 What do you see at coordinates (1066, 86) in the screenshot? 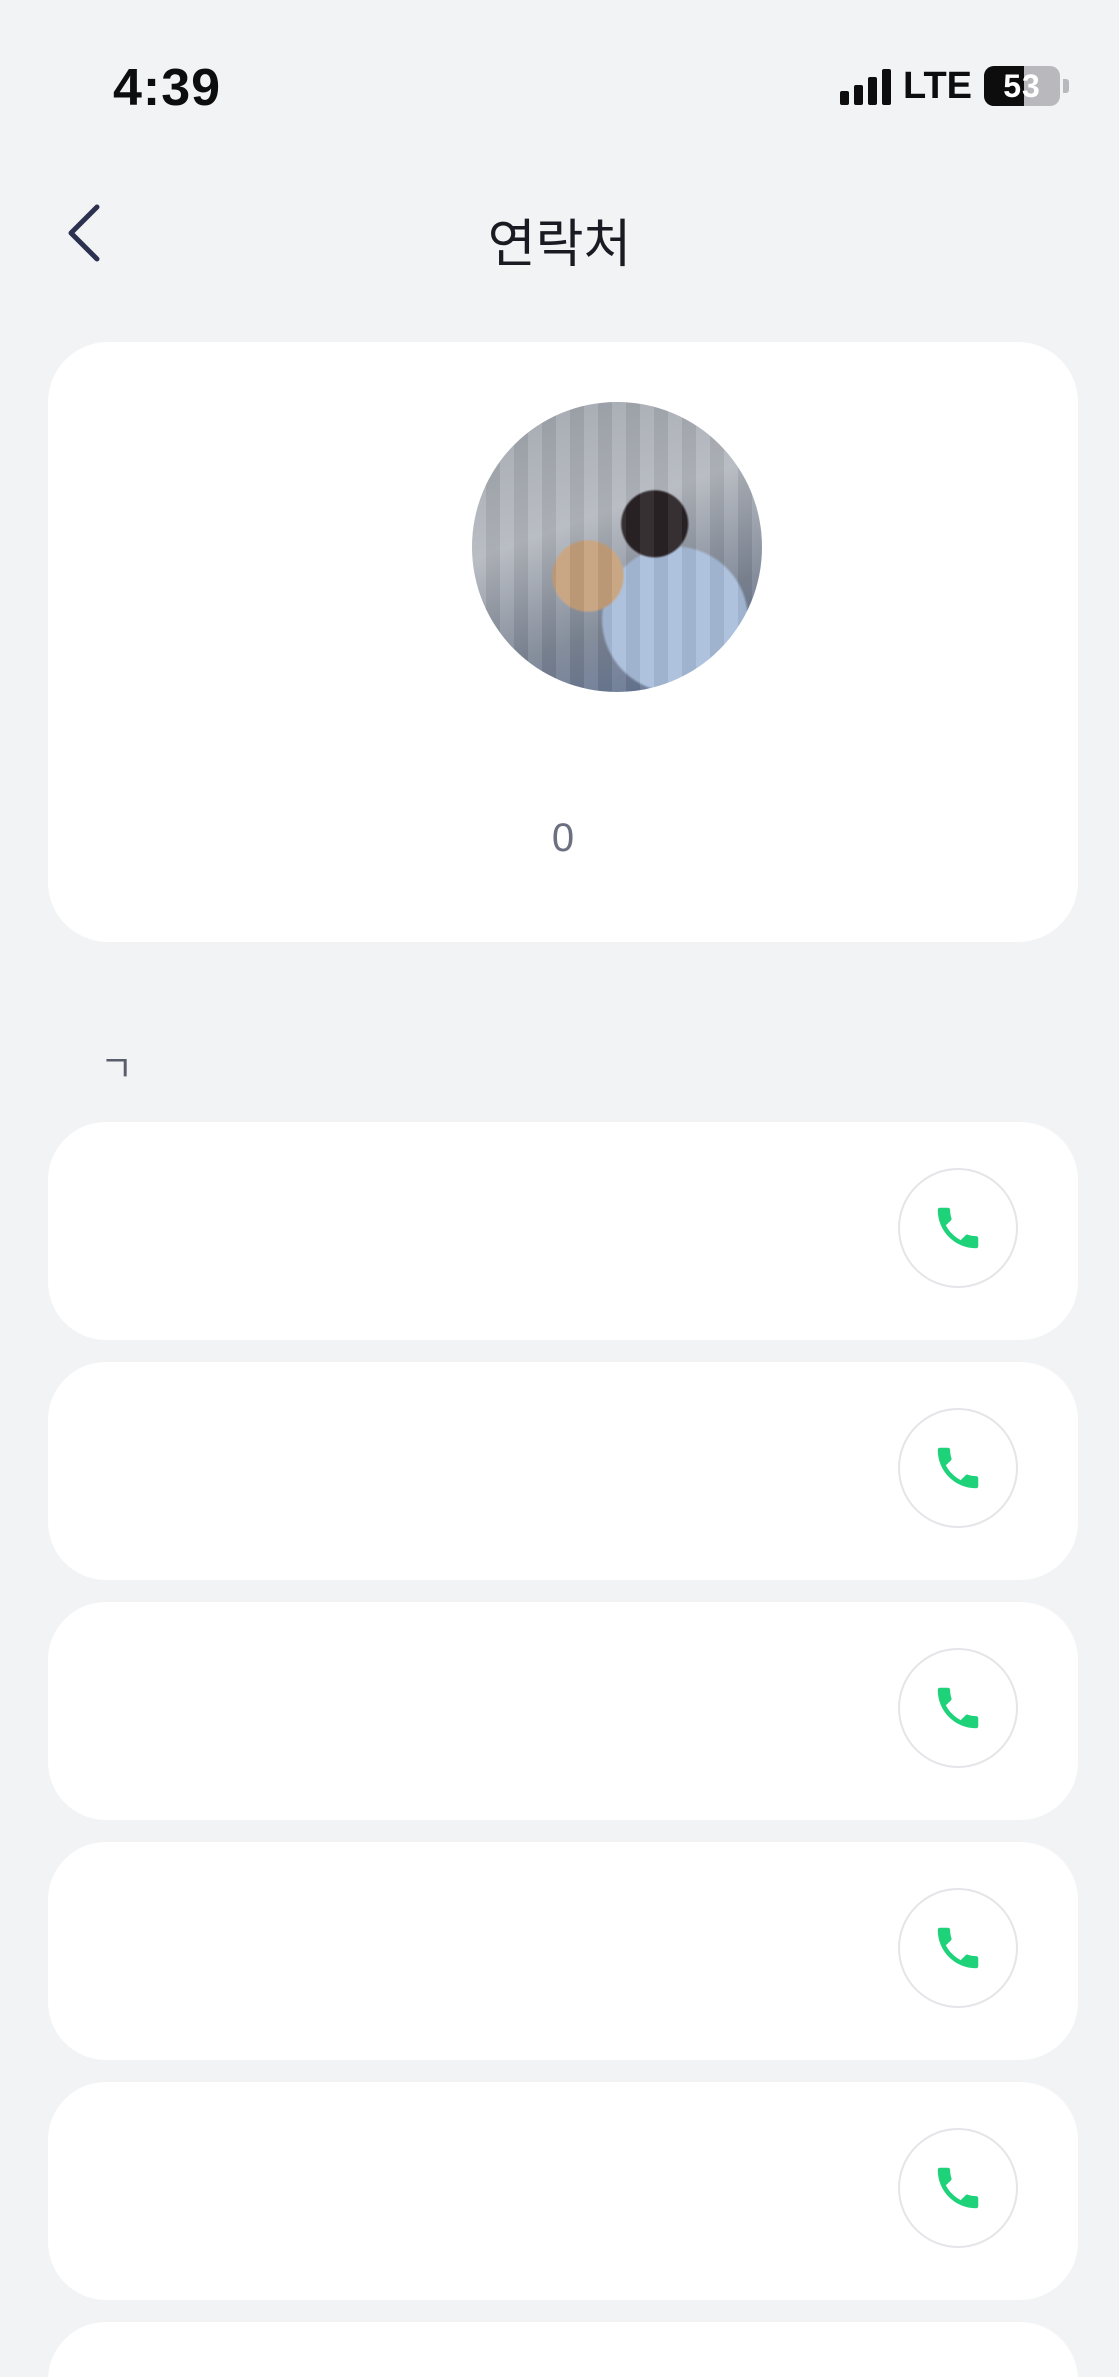
I see `battery-cap` at bounding box center [1066, 86].